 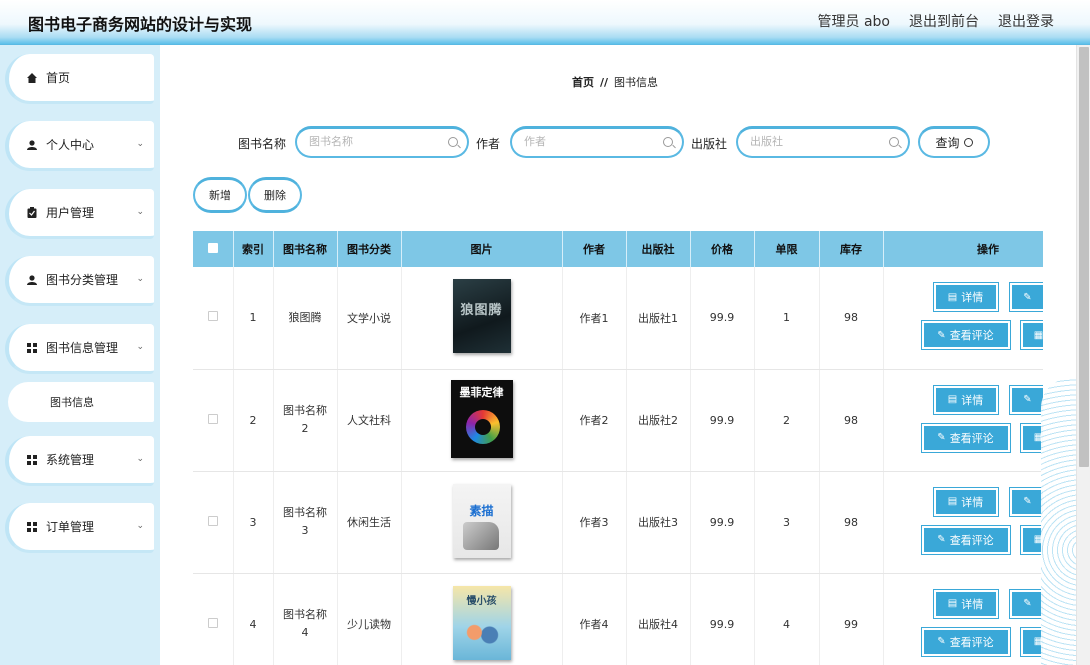 I want to click on add-button-label: 新增, so click(x=220, y=195).